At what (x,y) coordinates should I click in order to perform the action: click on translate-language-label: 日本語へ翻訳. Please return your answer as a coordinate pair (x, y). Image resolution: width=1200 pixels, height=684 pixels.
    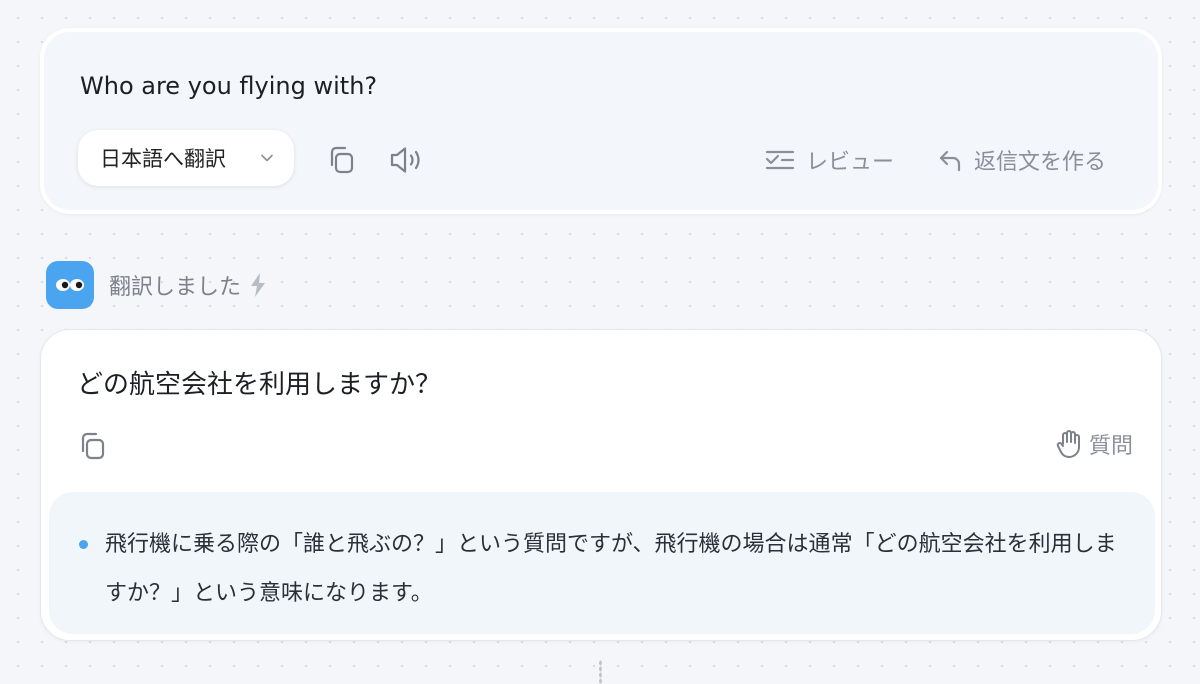
    Looking at the image, I should click on (163, 159).